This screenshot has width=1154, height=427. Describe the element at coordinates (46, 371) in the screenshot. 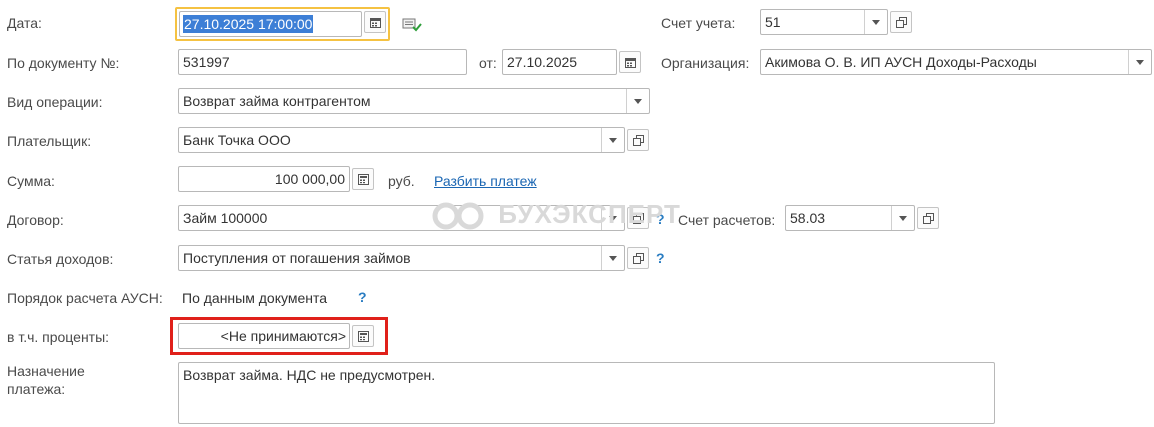

I see `purpose-label-line1: Назначение` at that location.